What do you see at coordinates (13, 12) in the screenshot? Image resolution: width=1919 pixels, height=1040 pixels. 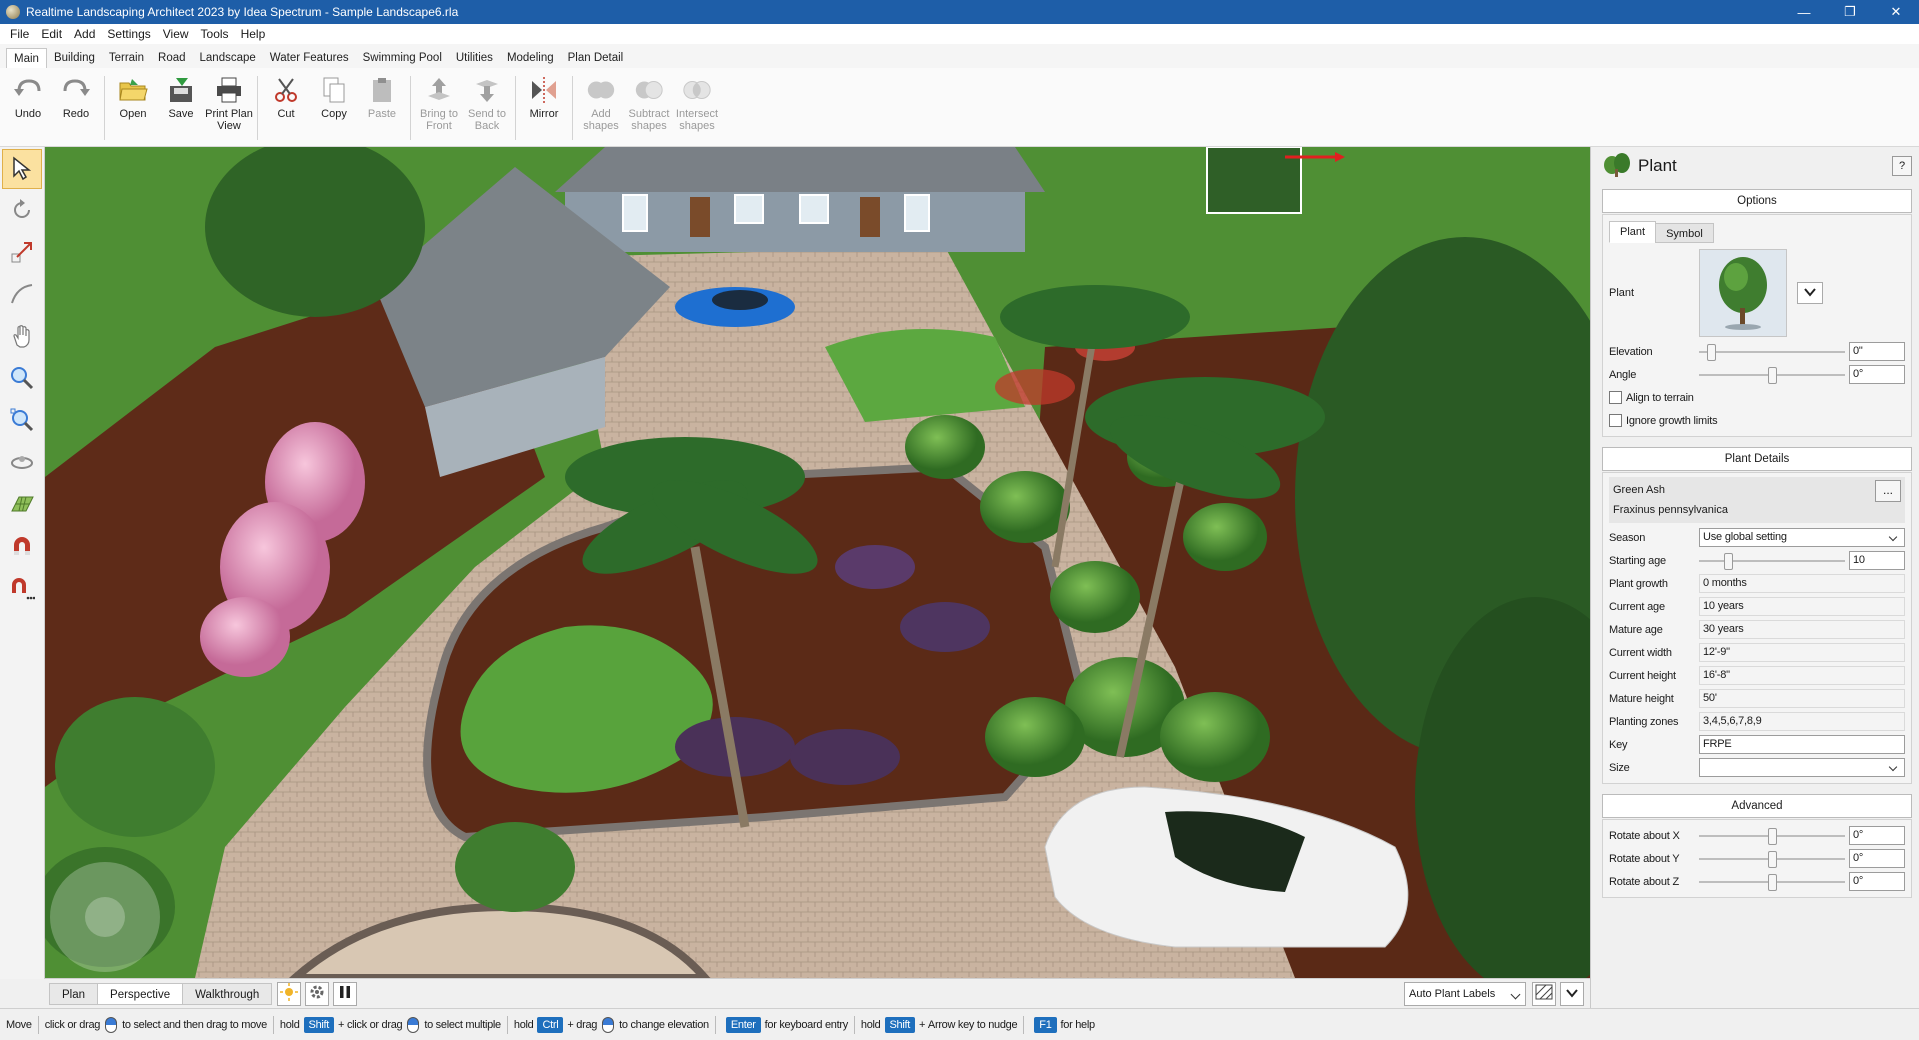 I see `app-icon` at bounding box center [13, 12].